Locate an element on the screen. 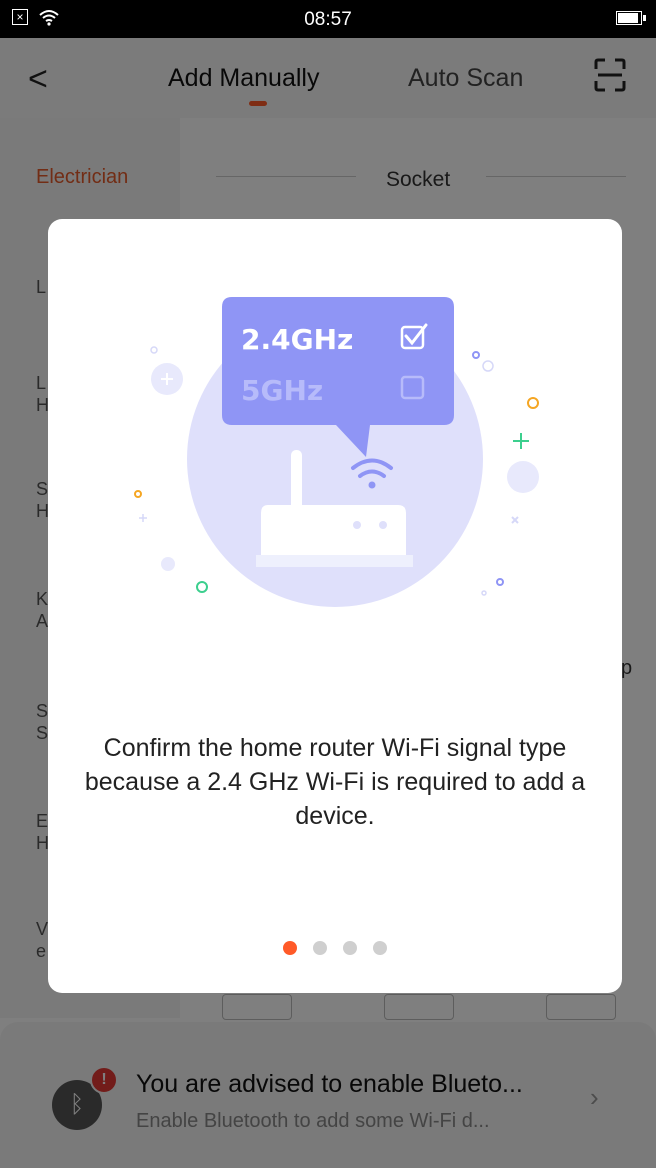  status-bar: × 08:57 is located at coordinates (328, 19).